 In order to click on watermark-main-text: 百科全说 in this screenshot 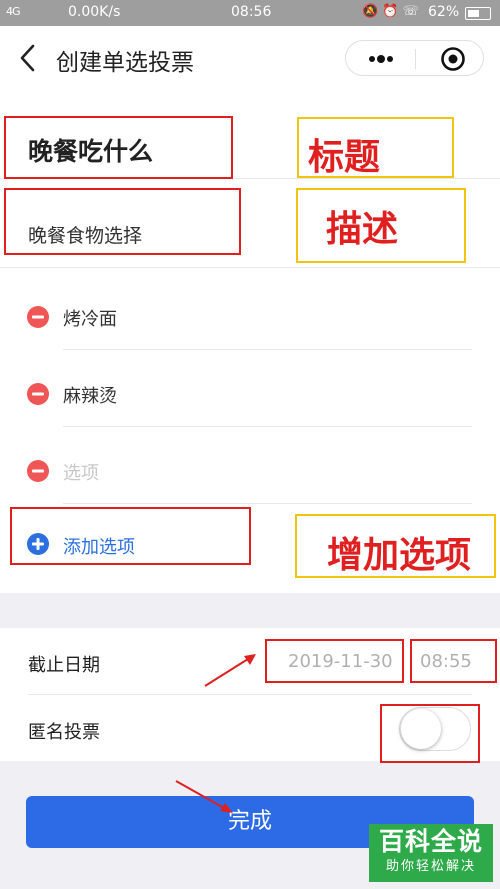, I will do `click(430, 841)`.